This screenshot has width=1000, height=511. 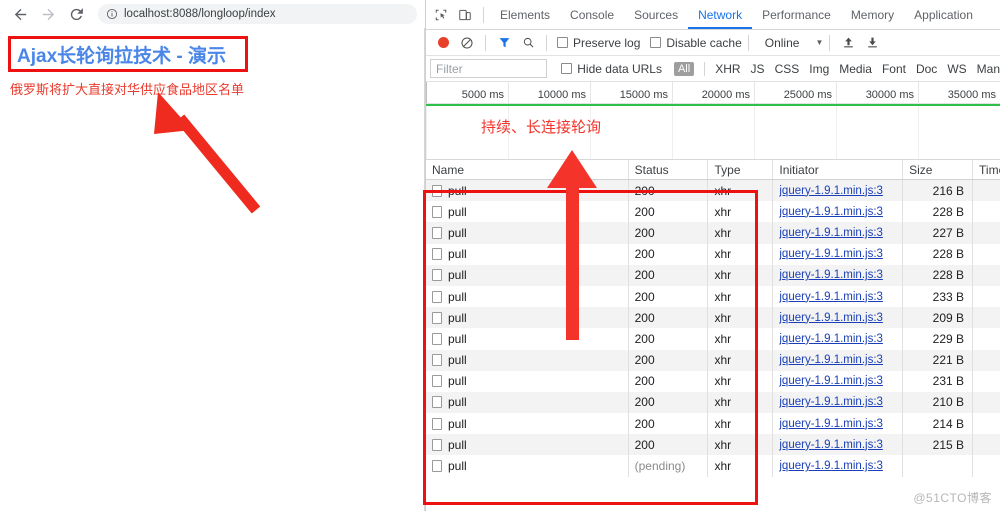 I want to click on filter-chip-manifest: Man, so click(x=988, y=69).